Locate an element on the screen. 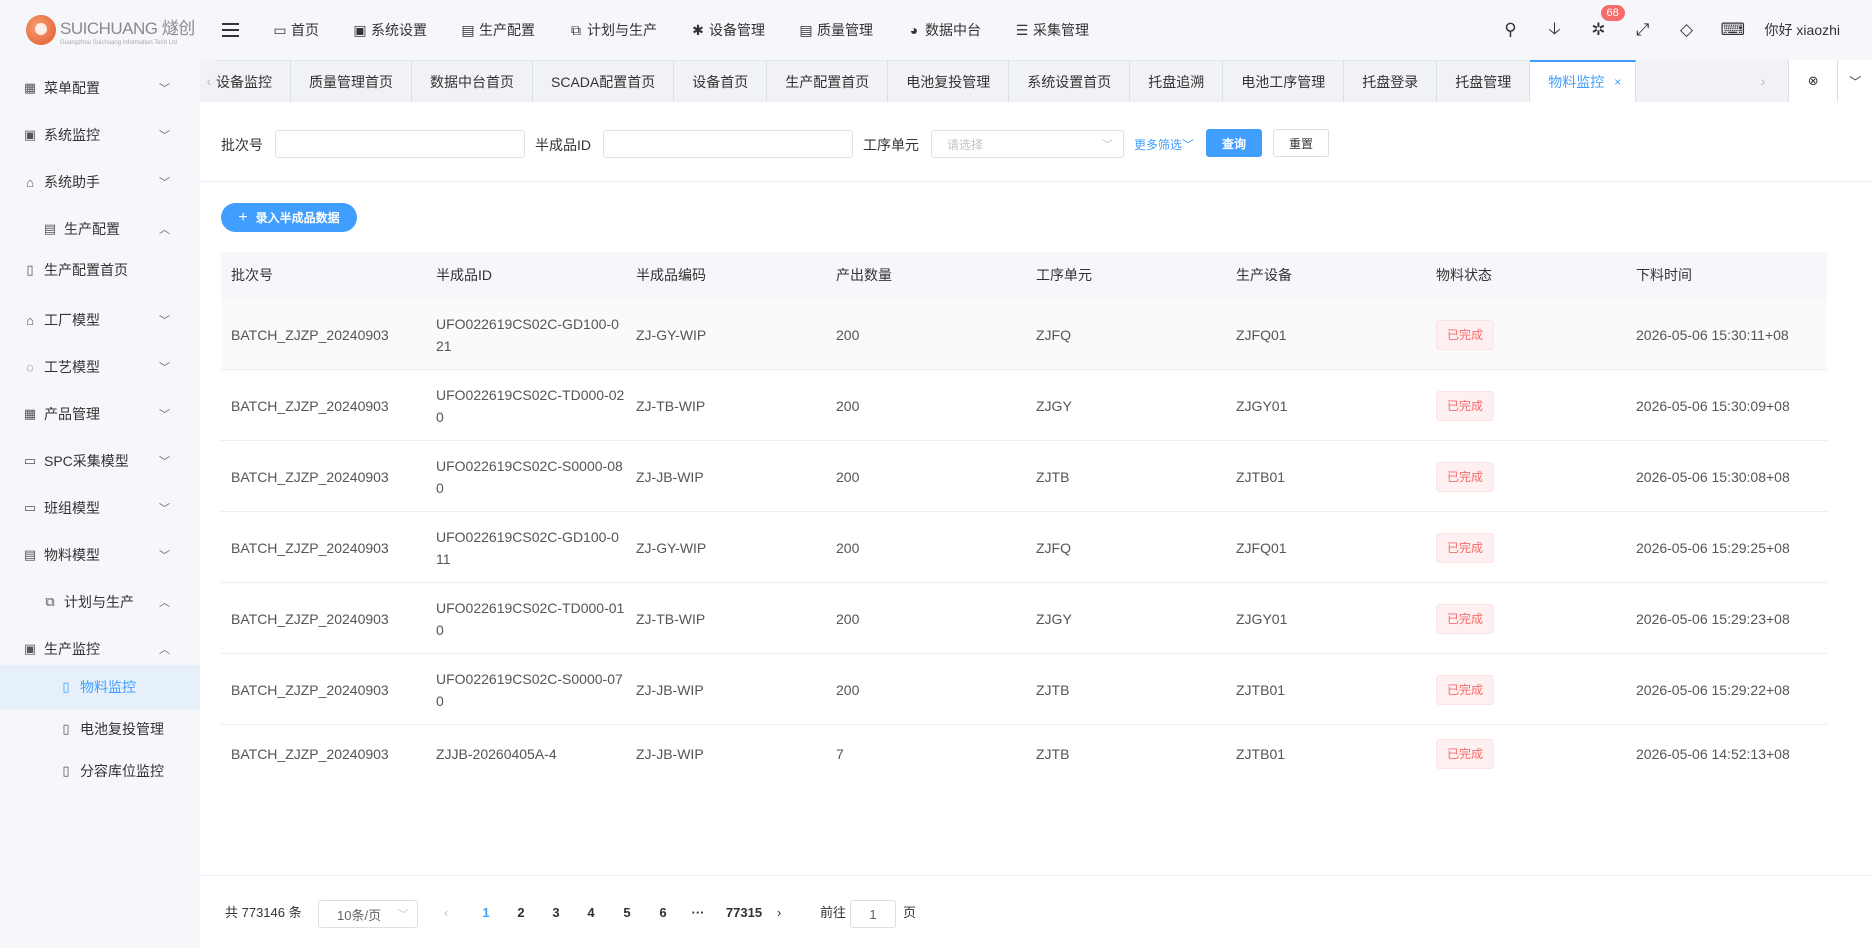  tab-0: 设备监控 is located at coordinates (253, 81).